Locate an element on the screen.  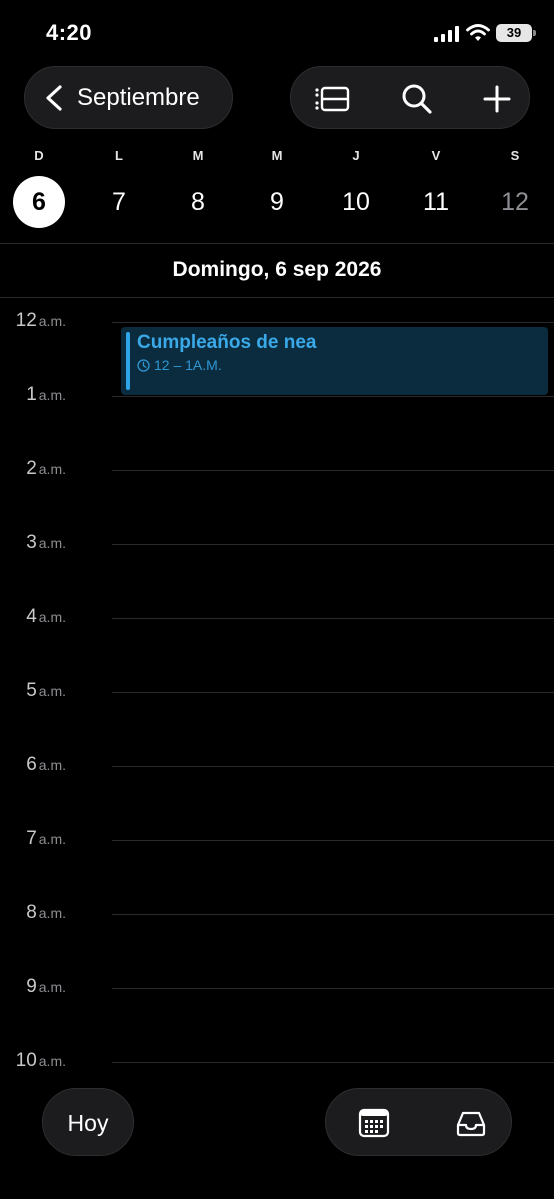
hour-number: 1 is located at coordinates (31, 394).